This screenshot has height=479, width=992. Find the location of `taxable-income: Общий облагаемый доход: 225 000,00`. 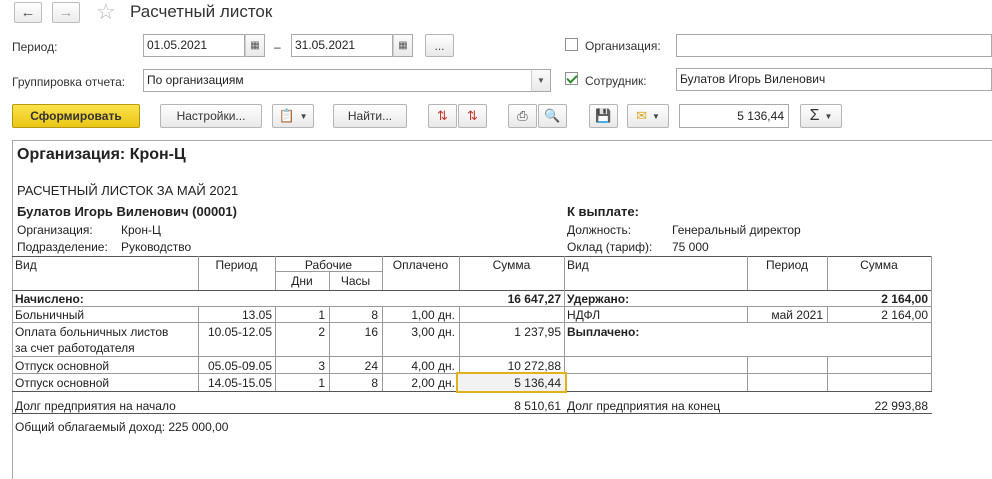

taxable-income: Общий облагаемый доход: 225 000,00 is located at coordinates (122, 427).